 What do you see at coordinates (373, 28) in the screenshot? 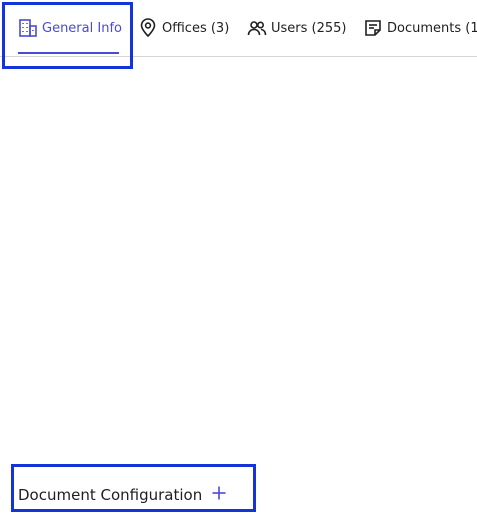
I see `document-icon` at bounding box center [373, 28].